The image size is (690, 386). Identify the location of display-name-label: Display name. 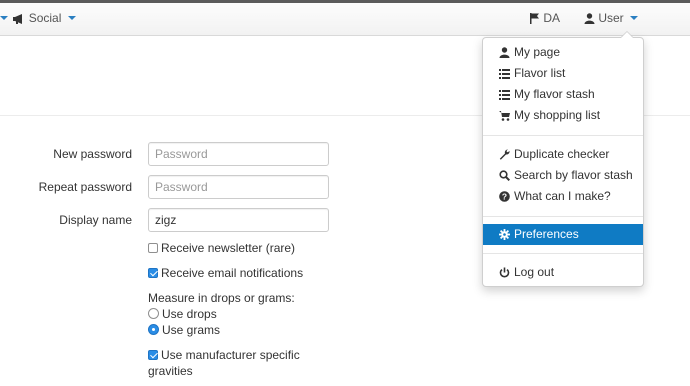
(95, 220).